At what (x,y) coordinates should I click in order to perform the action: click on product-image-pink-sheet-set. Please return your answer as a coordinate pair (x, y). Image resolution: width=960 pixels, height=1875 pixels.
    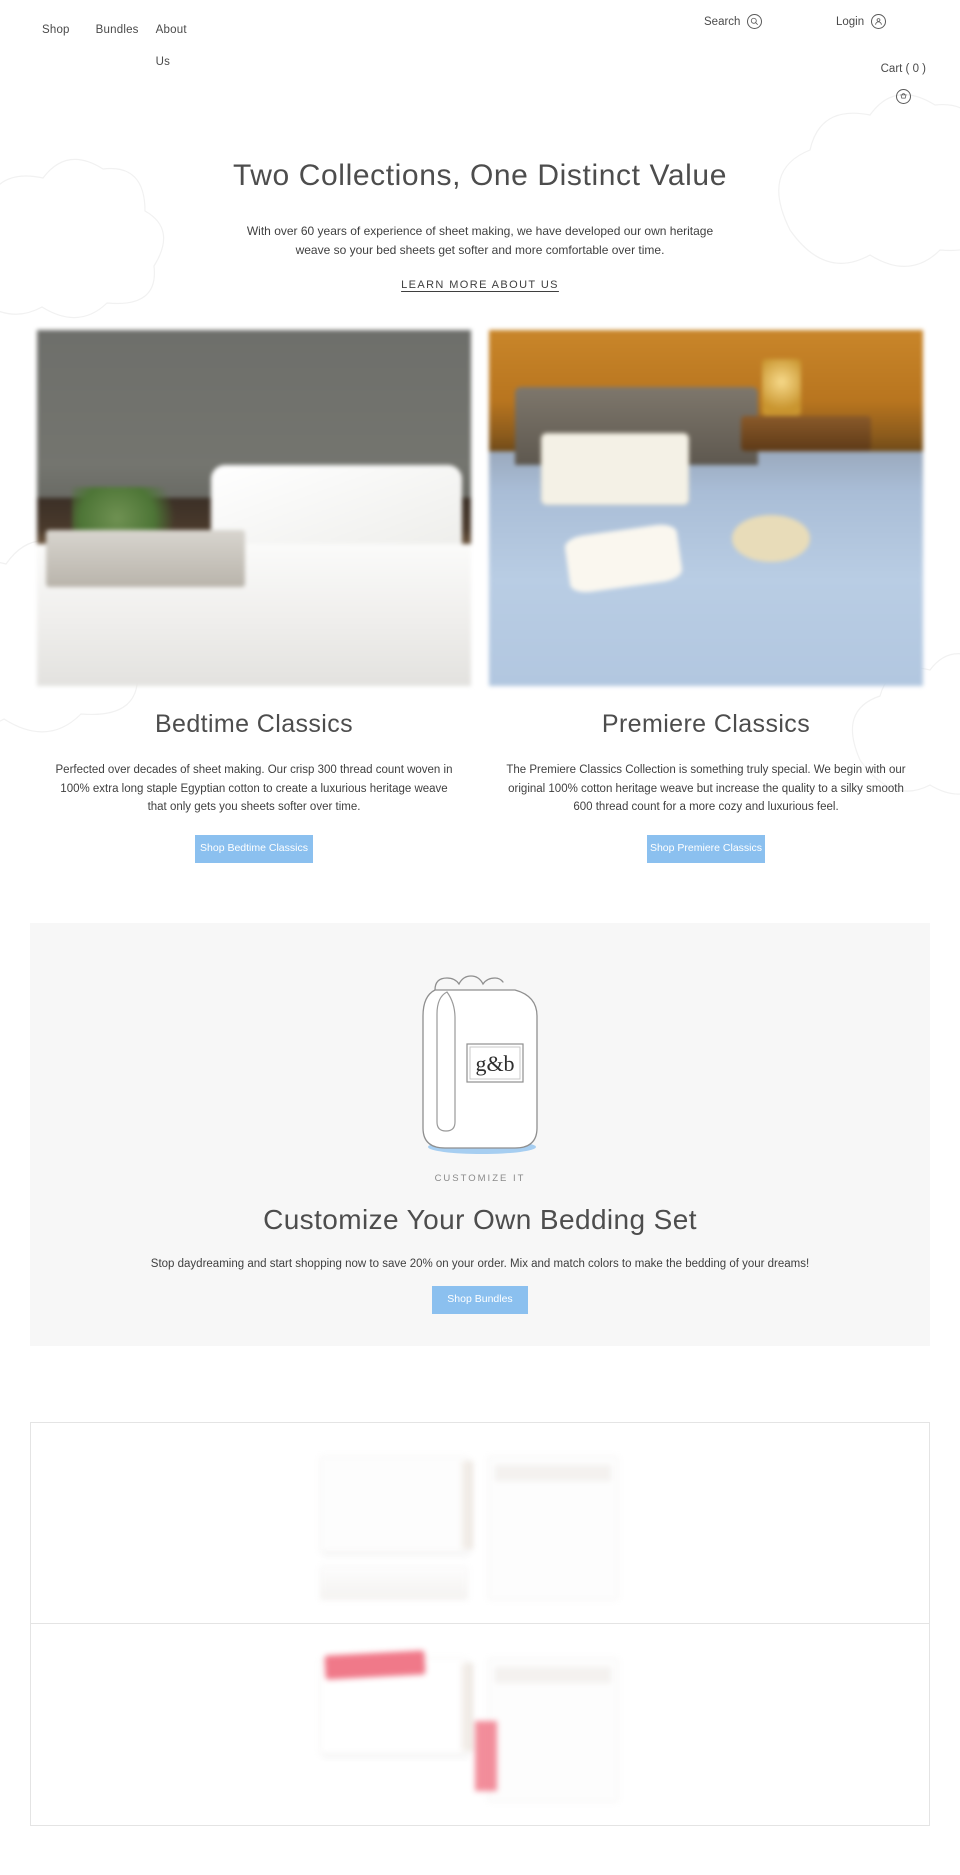
    Looking at the image, I should click on (480, 1726).